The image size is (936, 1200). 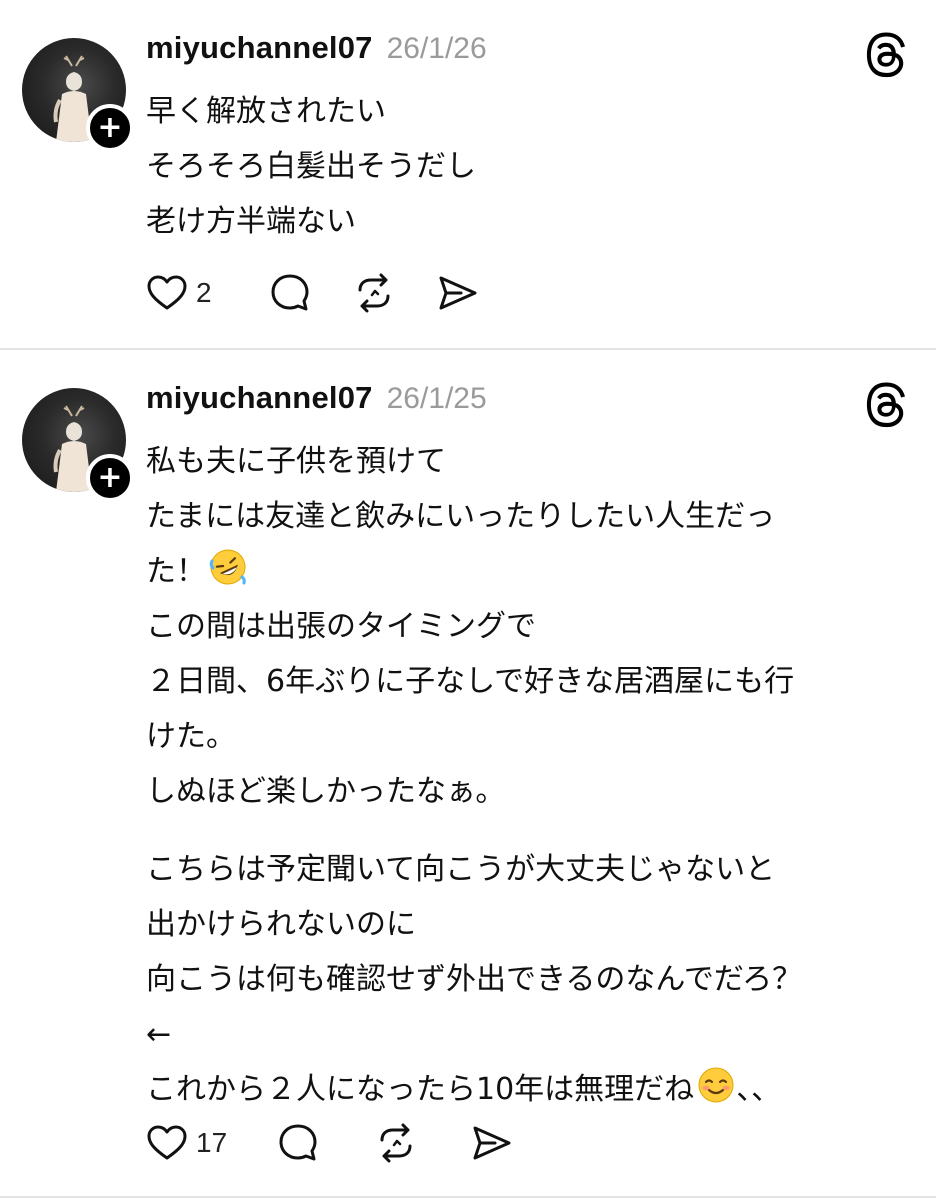 I want to click on post-text-line: たまには友達と飲みにいったりしたい人生だっ, so click(x=461, y=516).